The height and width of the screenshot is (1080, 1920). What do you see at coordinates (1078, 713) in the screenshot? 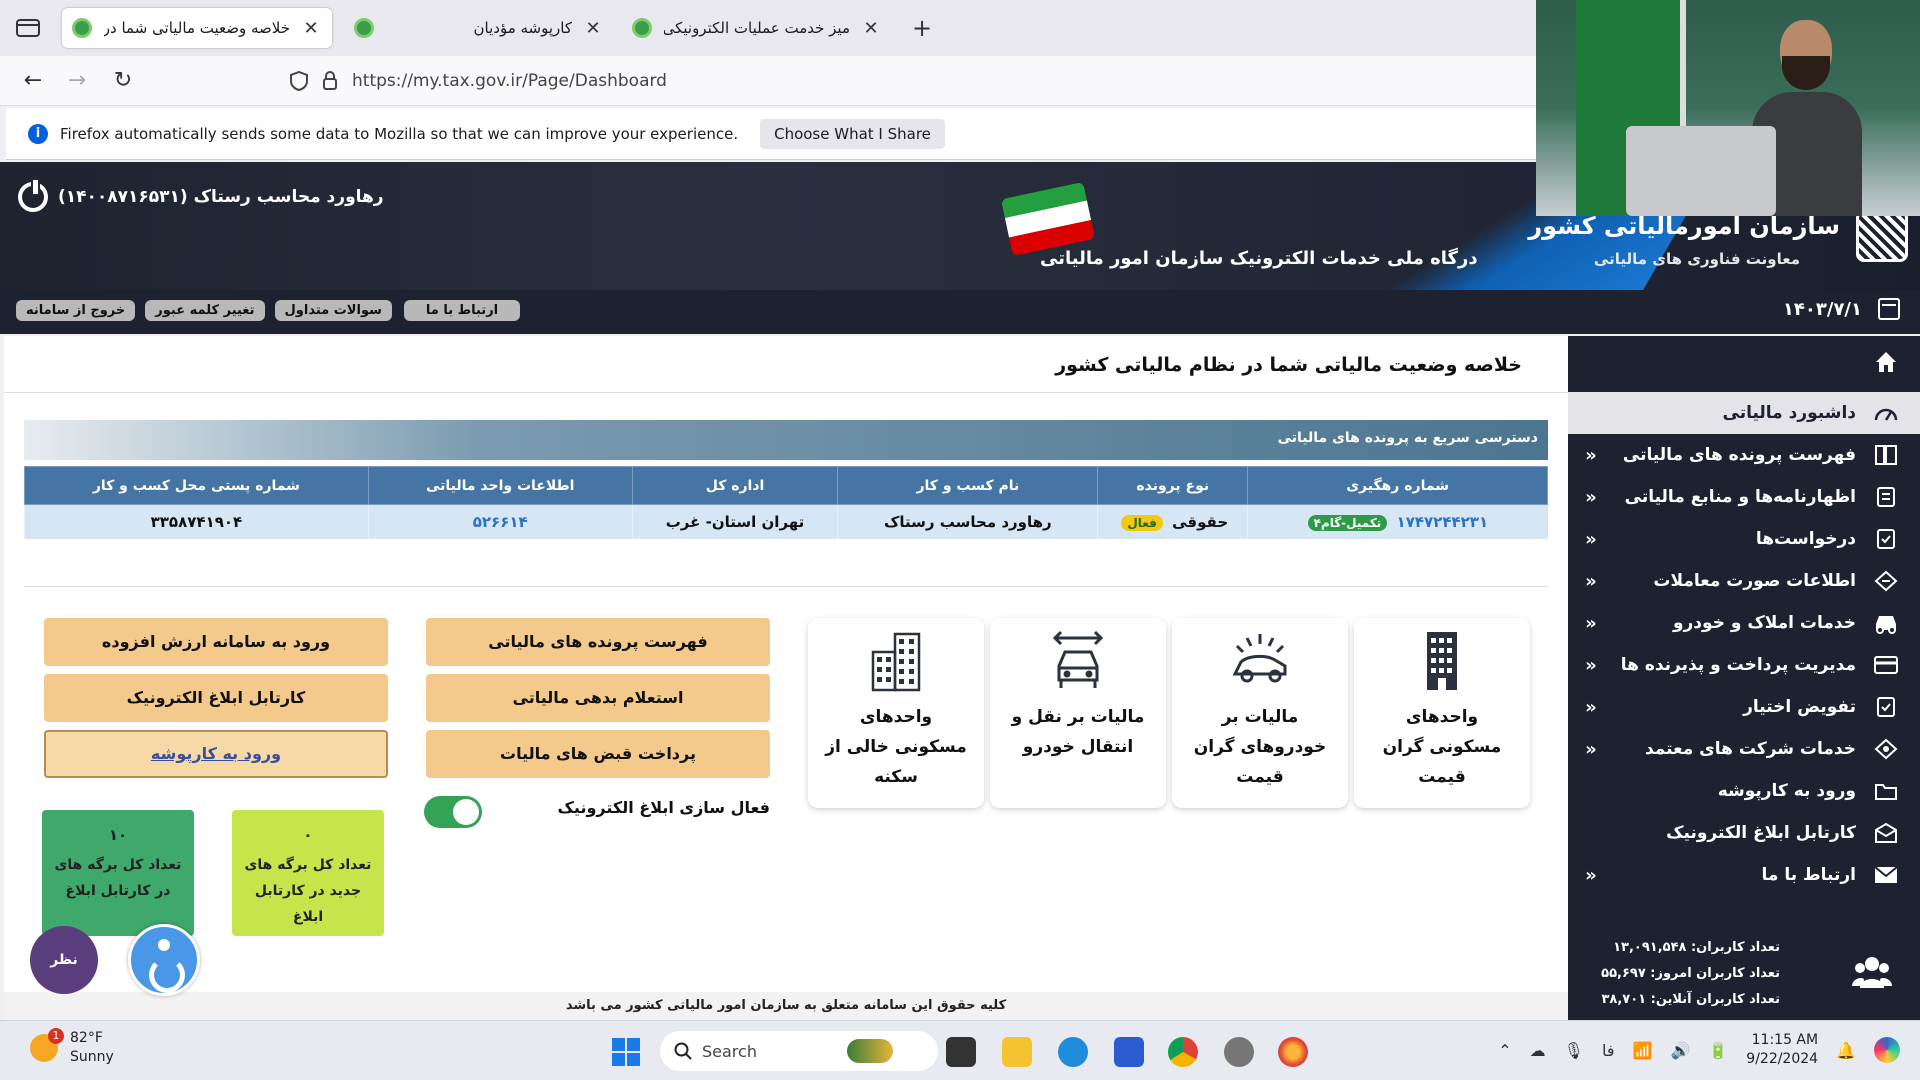
I see `car-transfer-tax-card: مالیات بر نقل و انتقال خودرو` at bounding box center [1078, 713].